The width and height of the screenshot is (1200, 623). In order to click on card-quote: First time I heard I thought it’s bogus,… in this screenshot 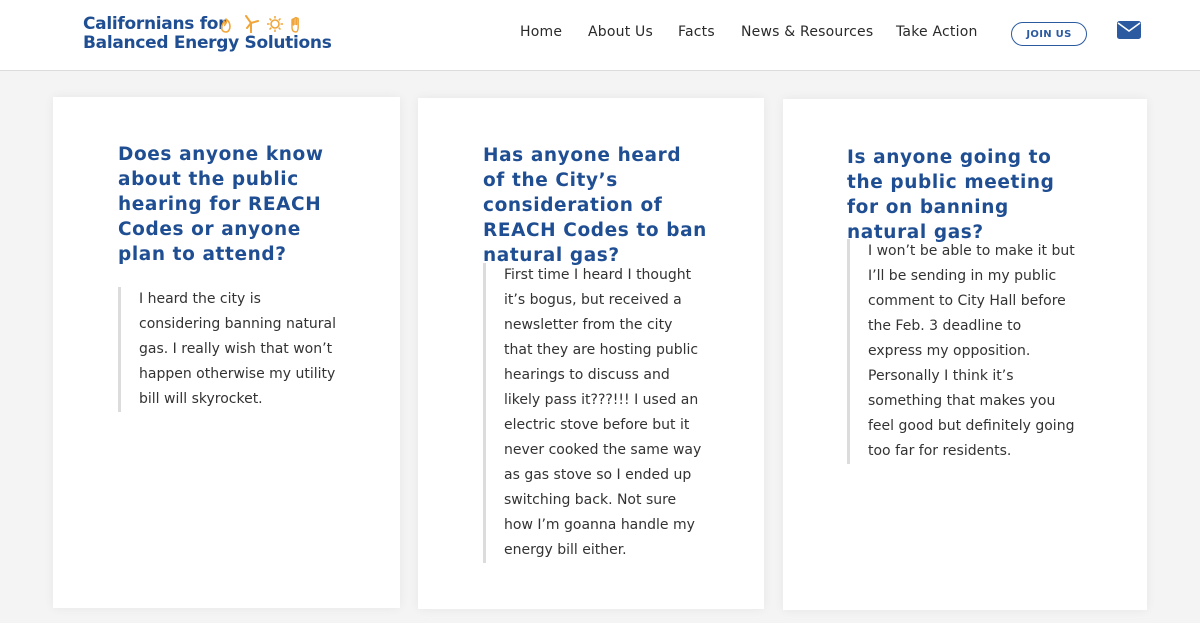, I will do `click(593, 413)`.